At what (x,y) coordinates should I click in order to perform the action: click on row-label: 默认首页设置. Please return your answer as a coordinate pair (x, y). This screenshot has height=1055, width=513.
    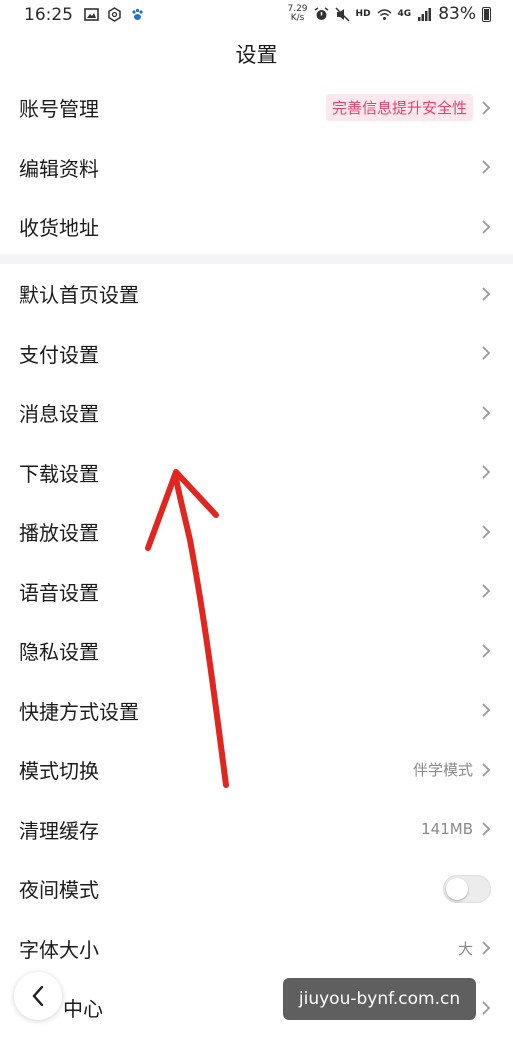
    Looking at the image, I should click on (79, 295).